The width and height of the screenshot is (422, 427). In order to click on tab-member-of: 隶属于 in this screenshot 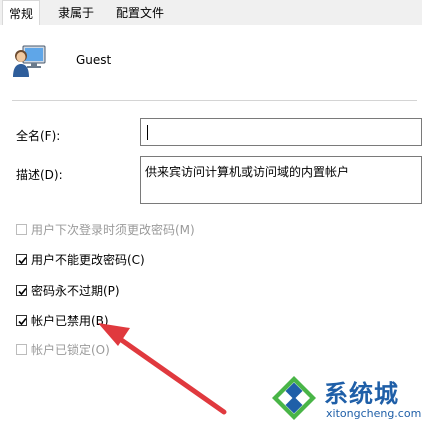, I will do `click(76, 13)`.